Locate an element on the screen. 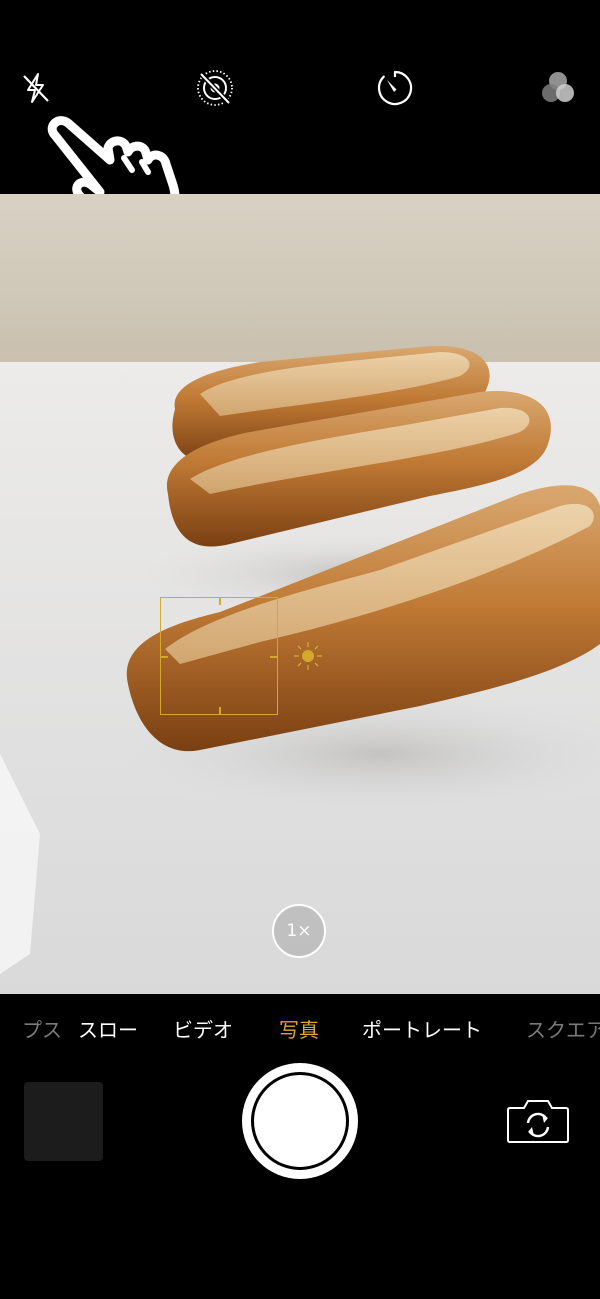  shutter-inner-ring is located at coordinates (300, 1121).